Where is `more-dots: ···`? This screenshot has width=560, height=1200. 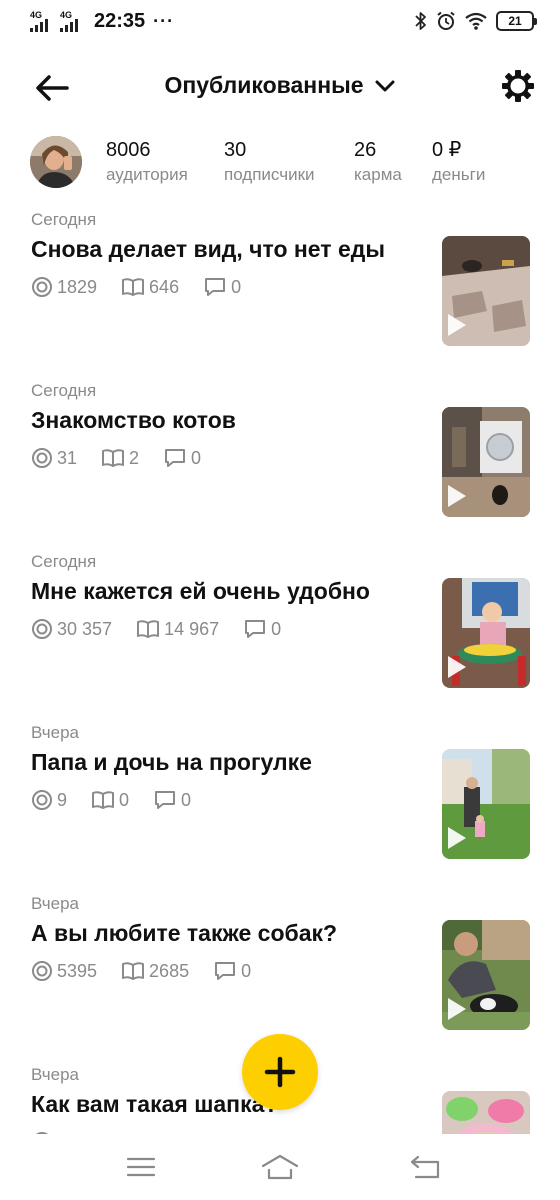 more-dots: ··· is located at coordinates (164, 21).